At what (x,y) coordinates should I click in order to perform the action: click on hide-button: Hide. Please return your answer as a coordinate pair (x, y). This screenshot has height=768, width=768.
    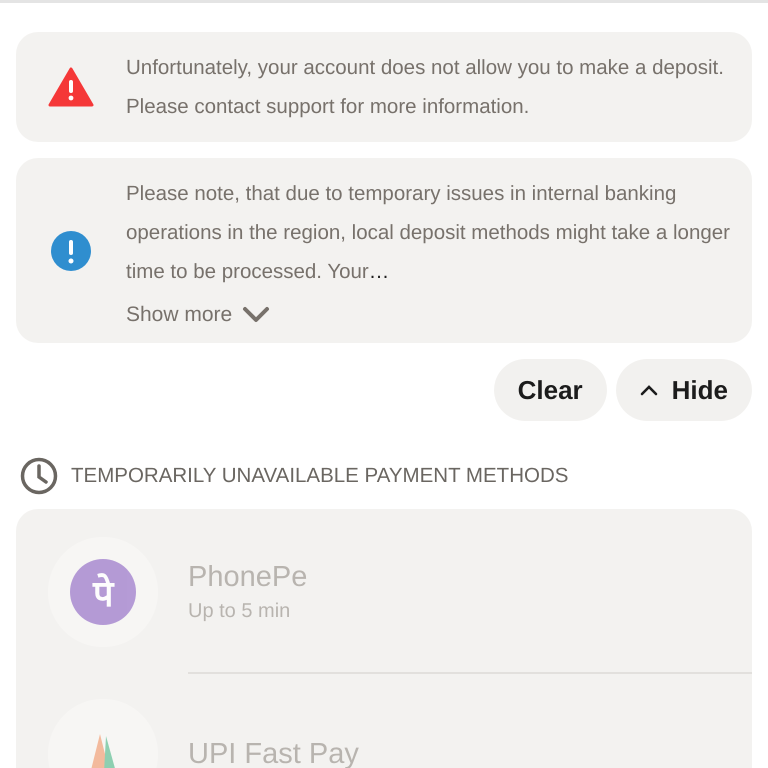
    Looking at the image, I should click on (684, 390).